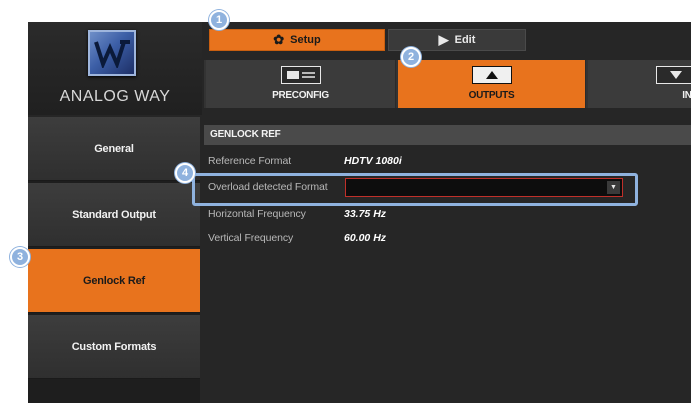 This screenshot has width=691, height=403. I want to click on horizontal-frequency-row: Horizontal Frequency 33.75 Hz, so click(297, 214).